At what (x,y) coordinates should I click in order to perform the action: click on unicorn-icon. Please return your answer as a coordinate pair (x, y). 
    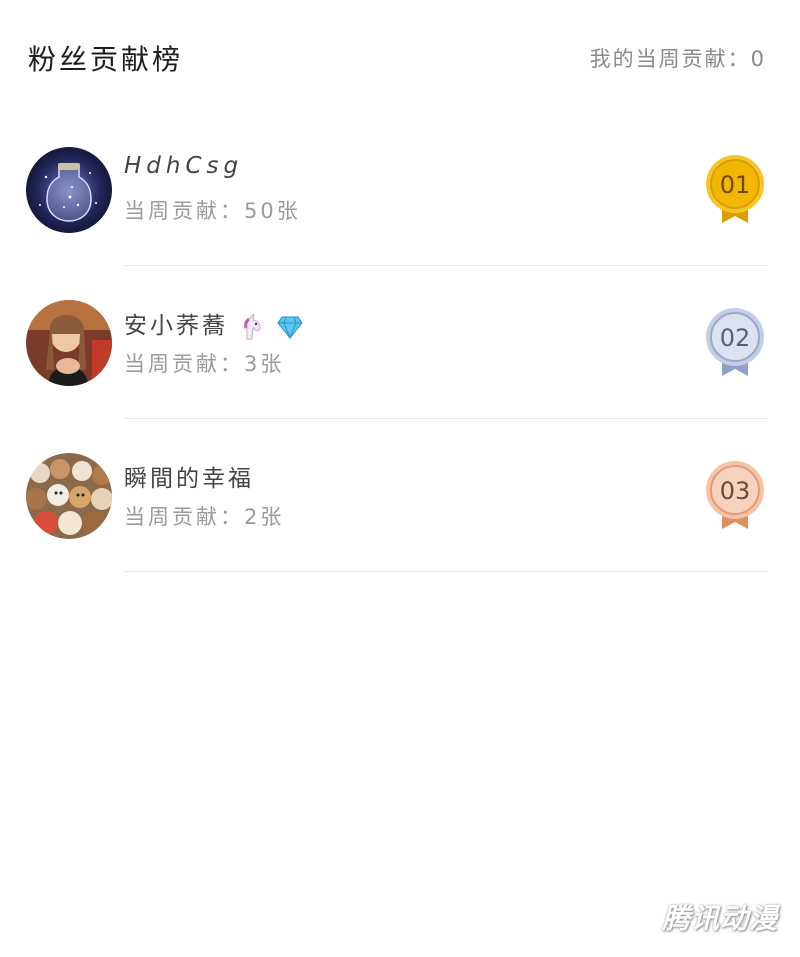
    Looking at the image, I should click on (253, 326).